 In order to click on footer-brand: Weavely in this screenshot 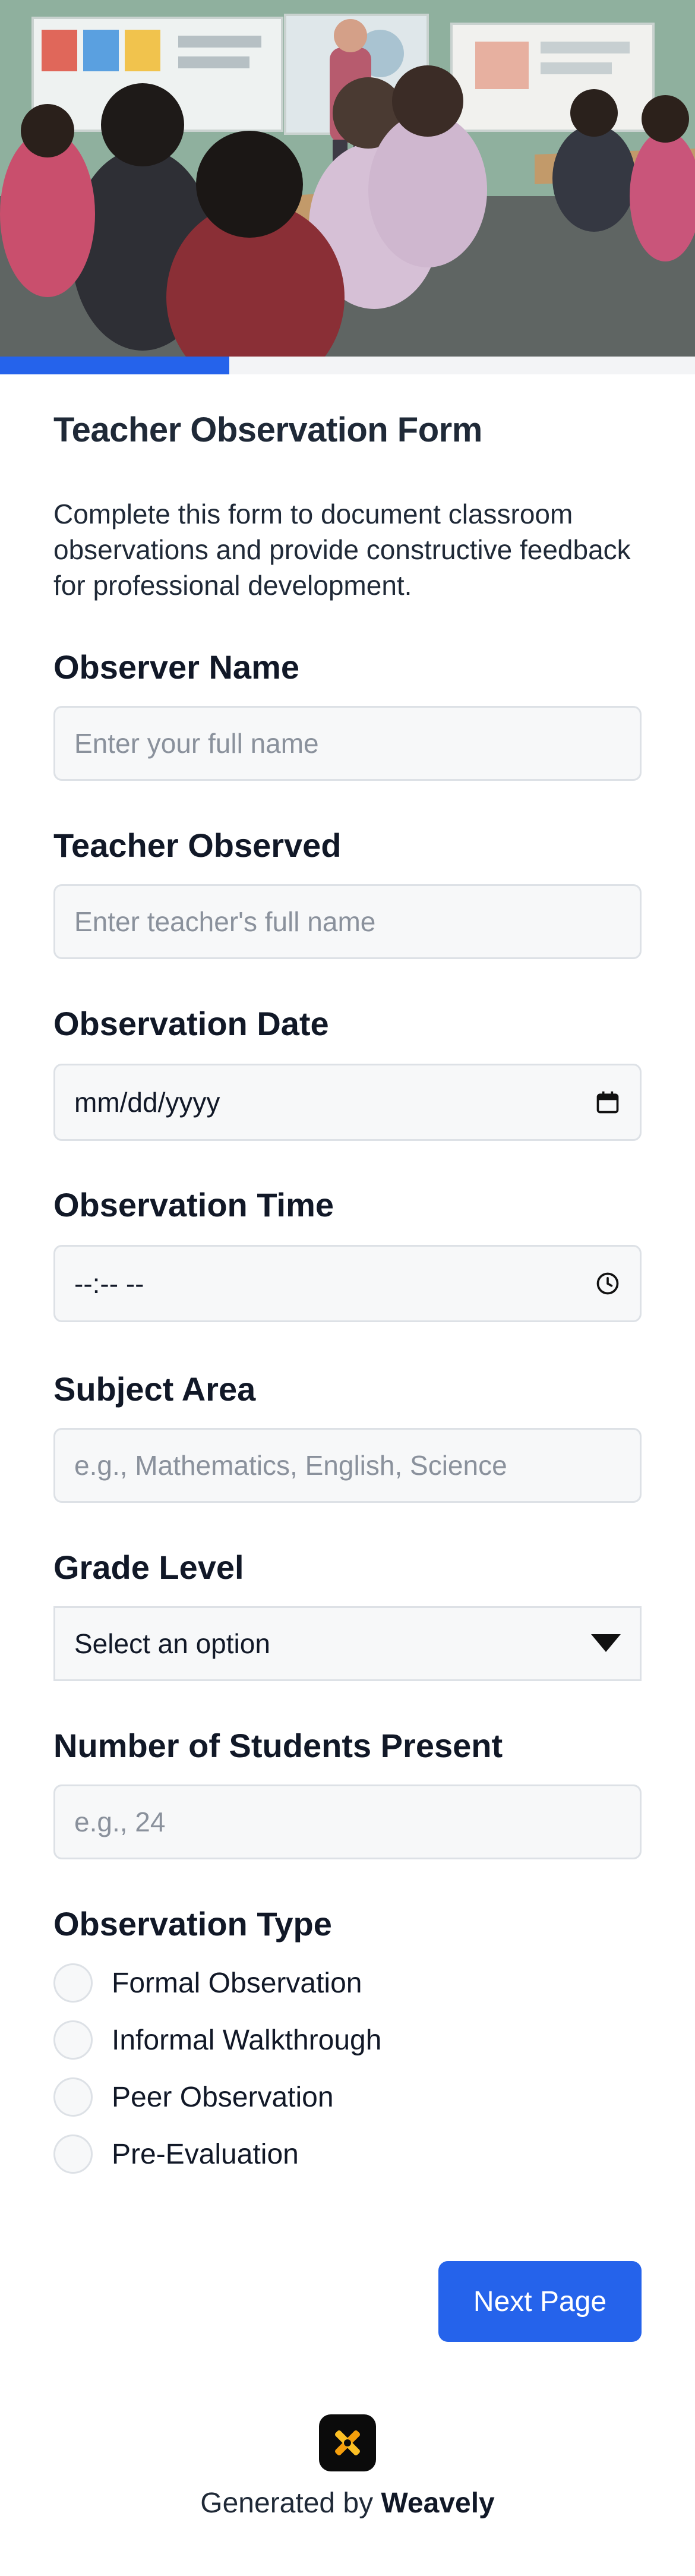, I will do `click(437, 2503)`.